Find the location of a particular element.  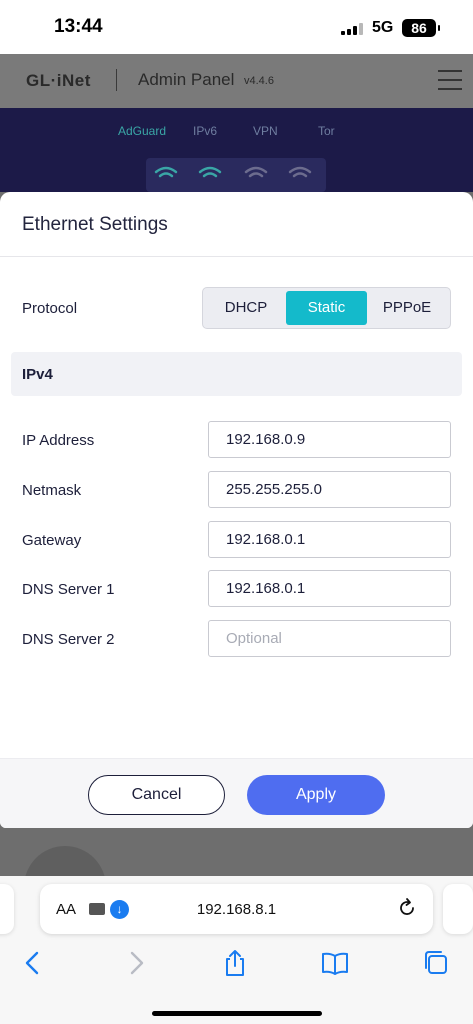

protocol-option-dhcp: DHCP is located at coordinates (246, 308).